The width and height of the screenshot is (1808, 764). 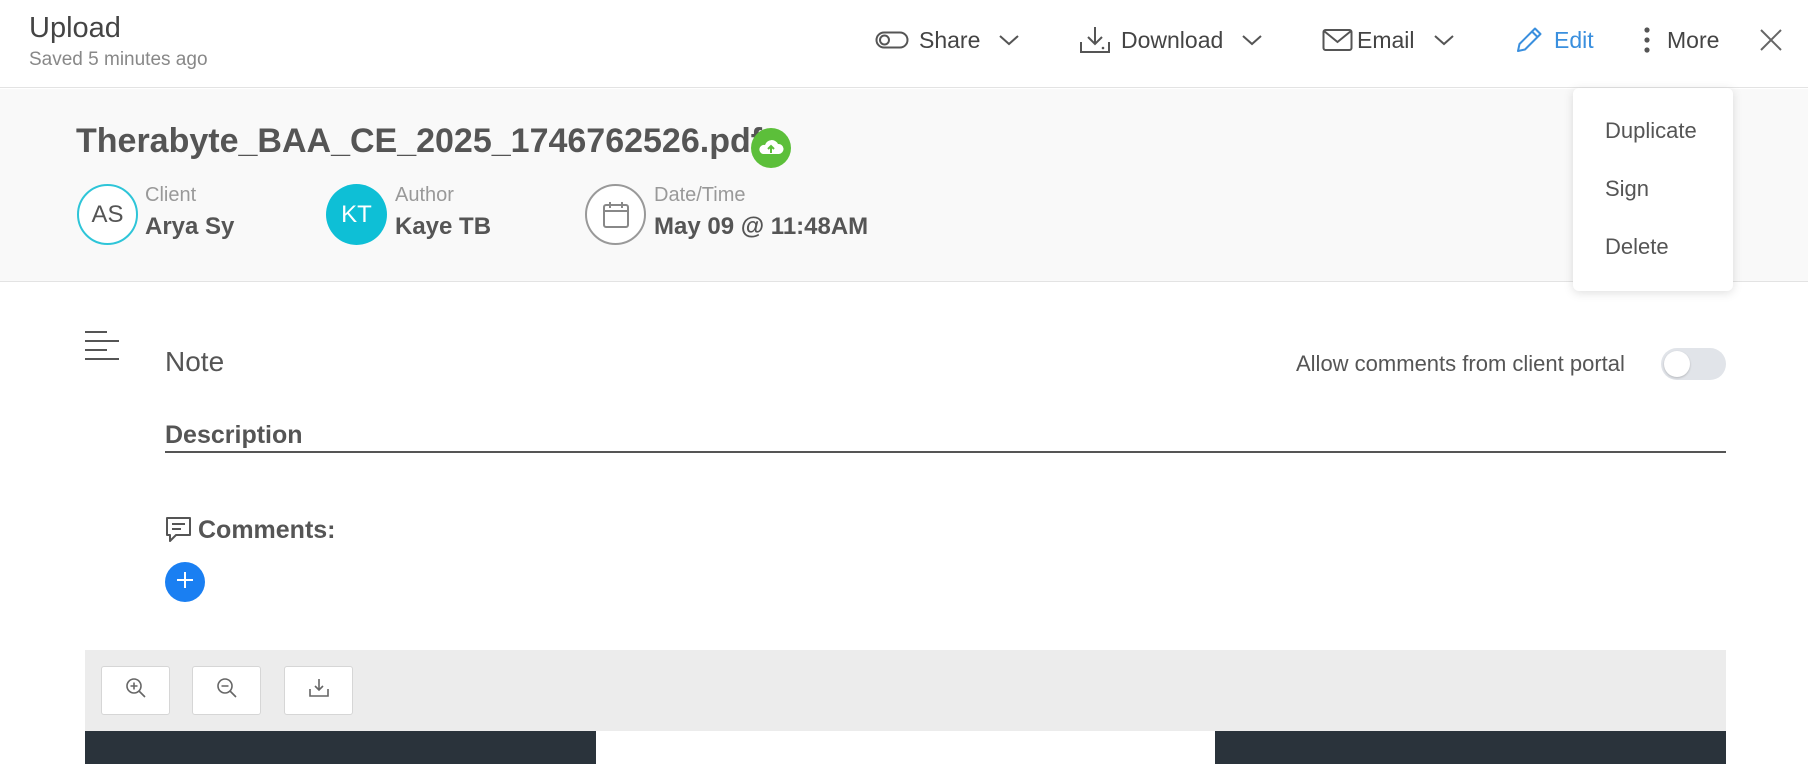 I want to click on edit-label: Edit, so click(x=1574, y=39).